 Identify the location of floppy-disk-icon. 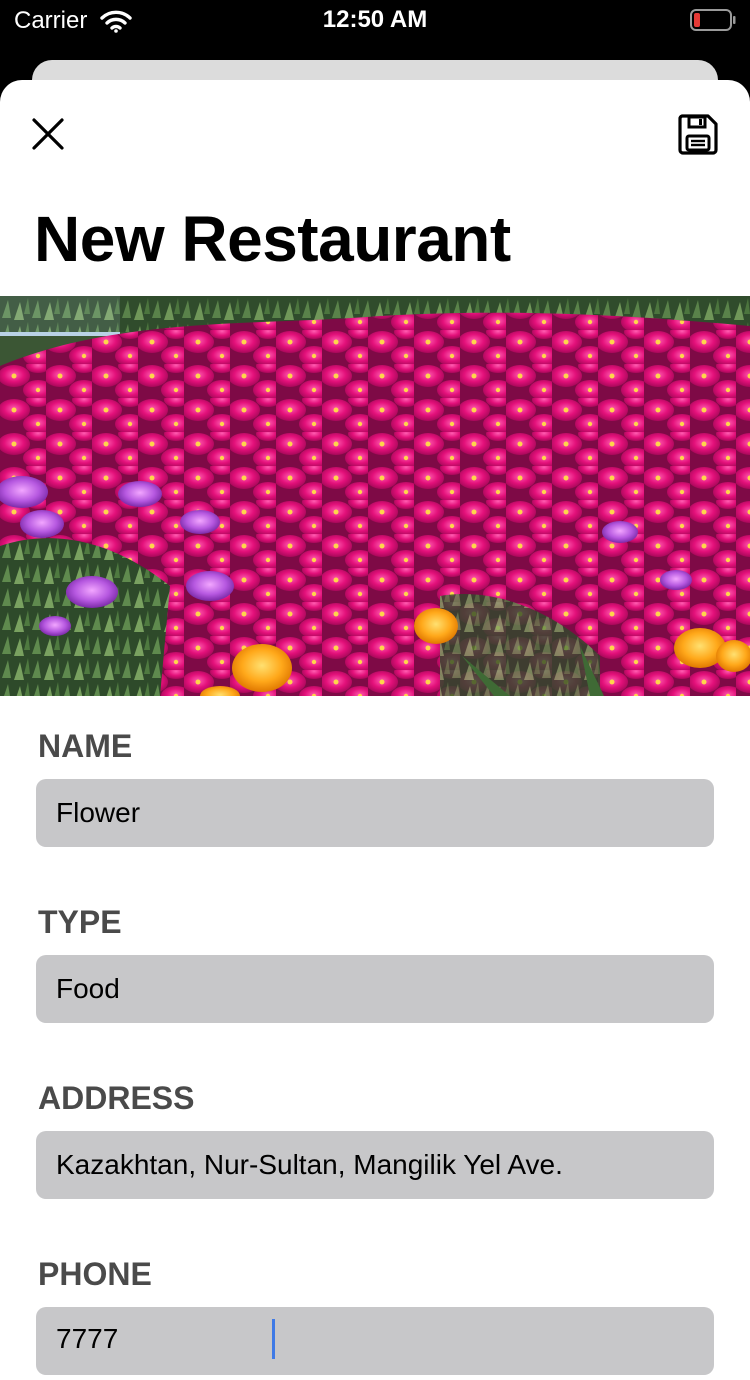
(698, 134).